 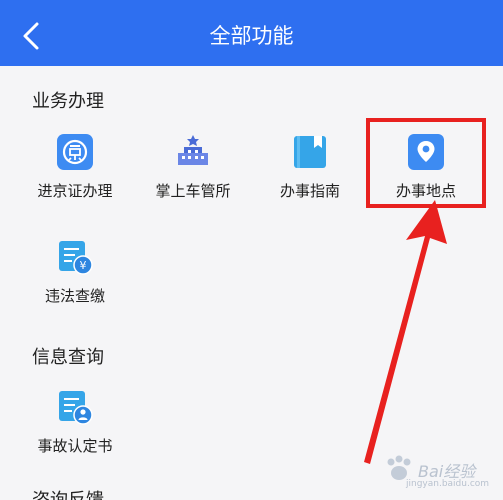 I want to click on accident-report-icon, so click(x=76, y=408).